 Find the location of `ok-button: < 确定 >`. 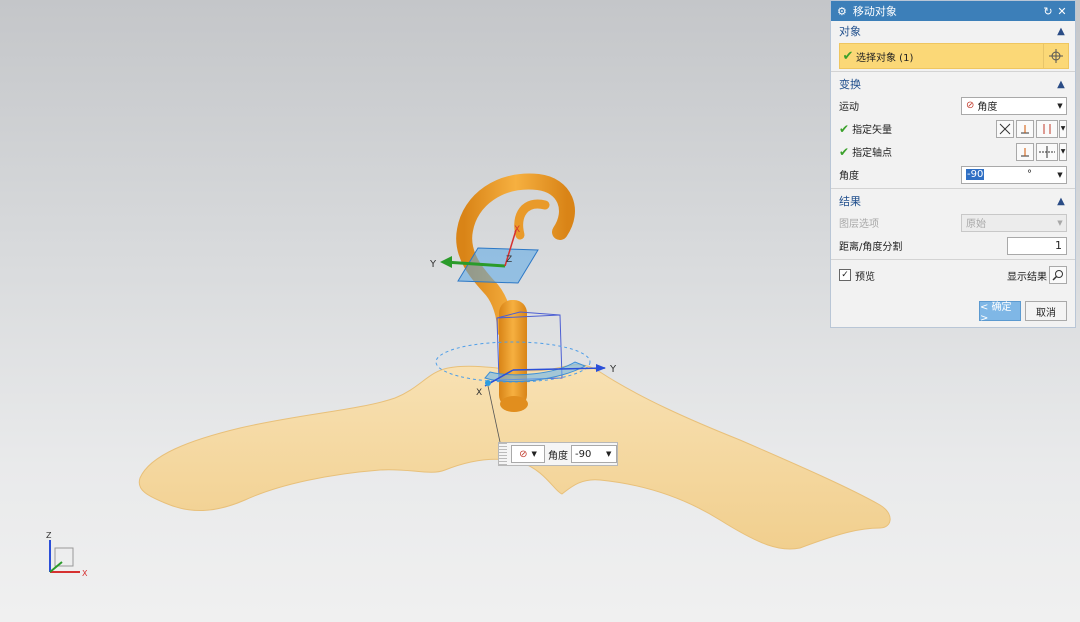

ok-button: < 确定 > is located at coordinates (1000, 312).